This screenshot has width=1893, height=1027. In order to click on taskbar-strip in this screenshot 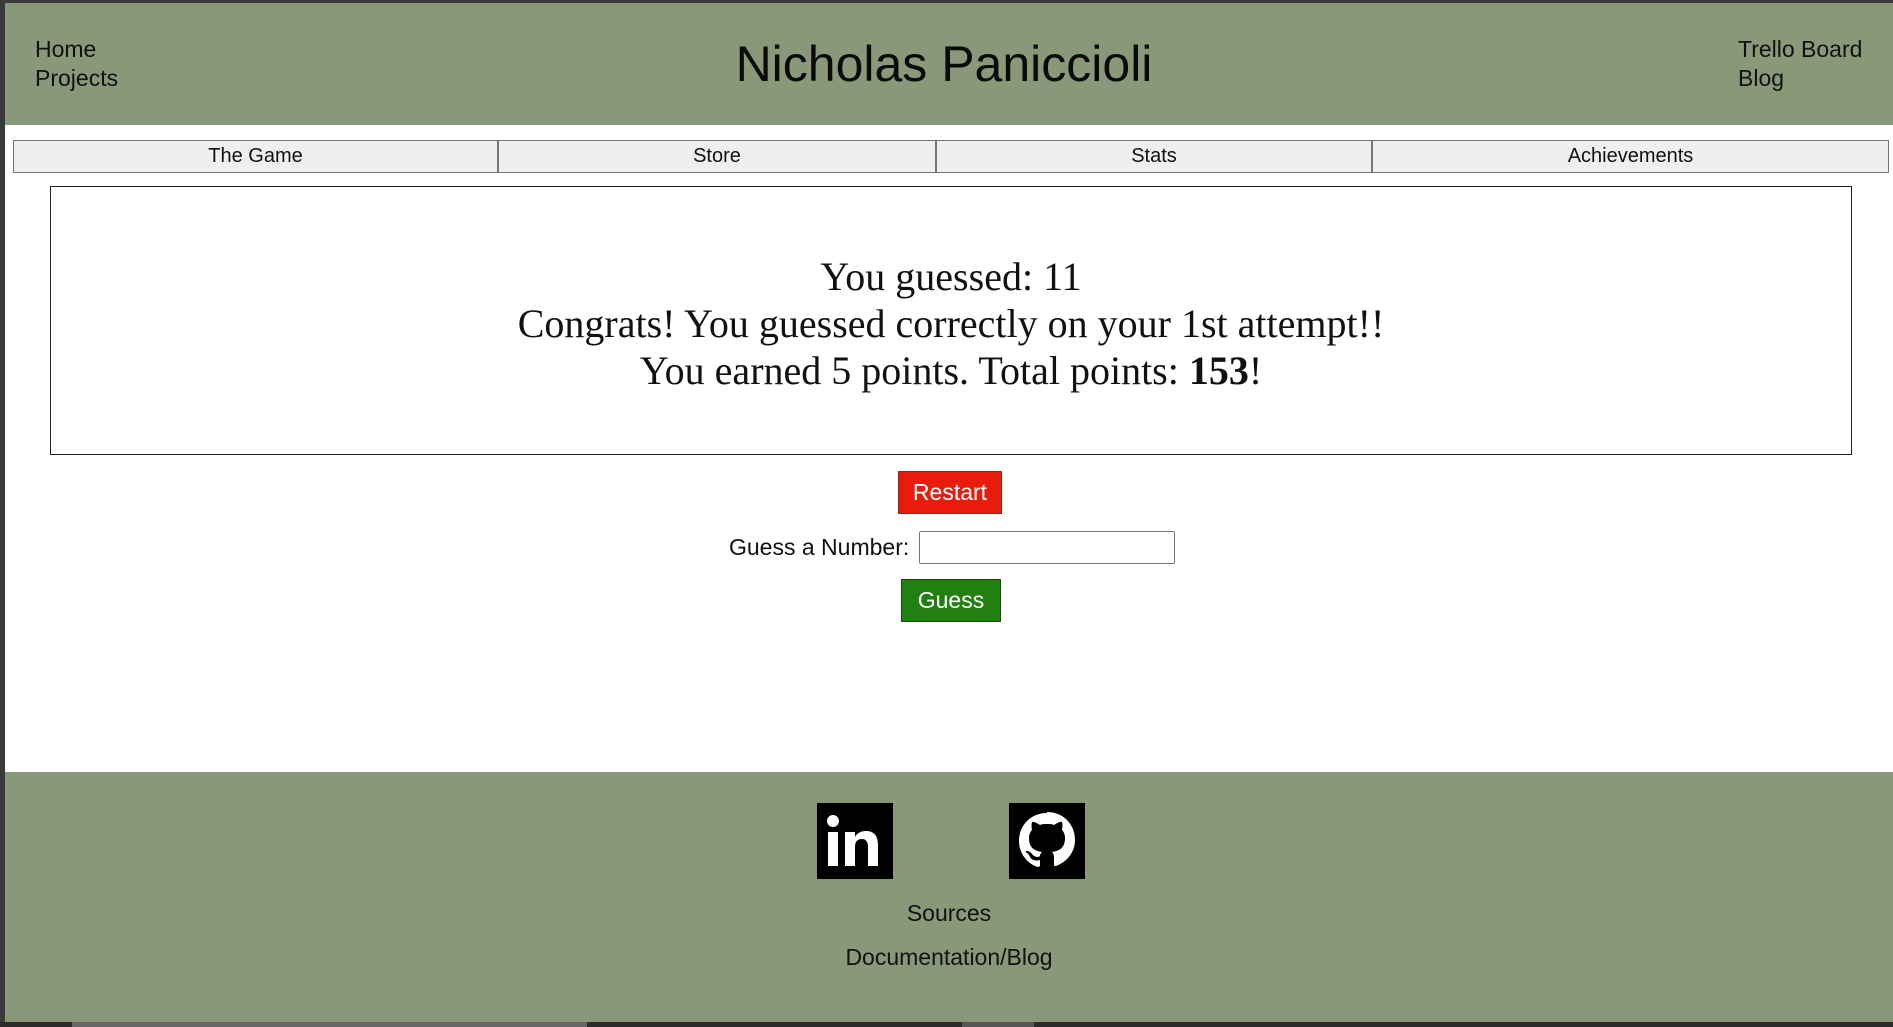, I will do `click(946, 1024)`.